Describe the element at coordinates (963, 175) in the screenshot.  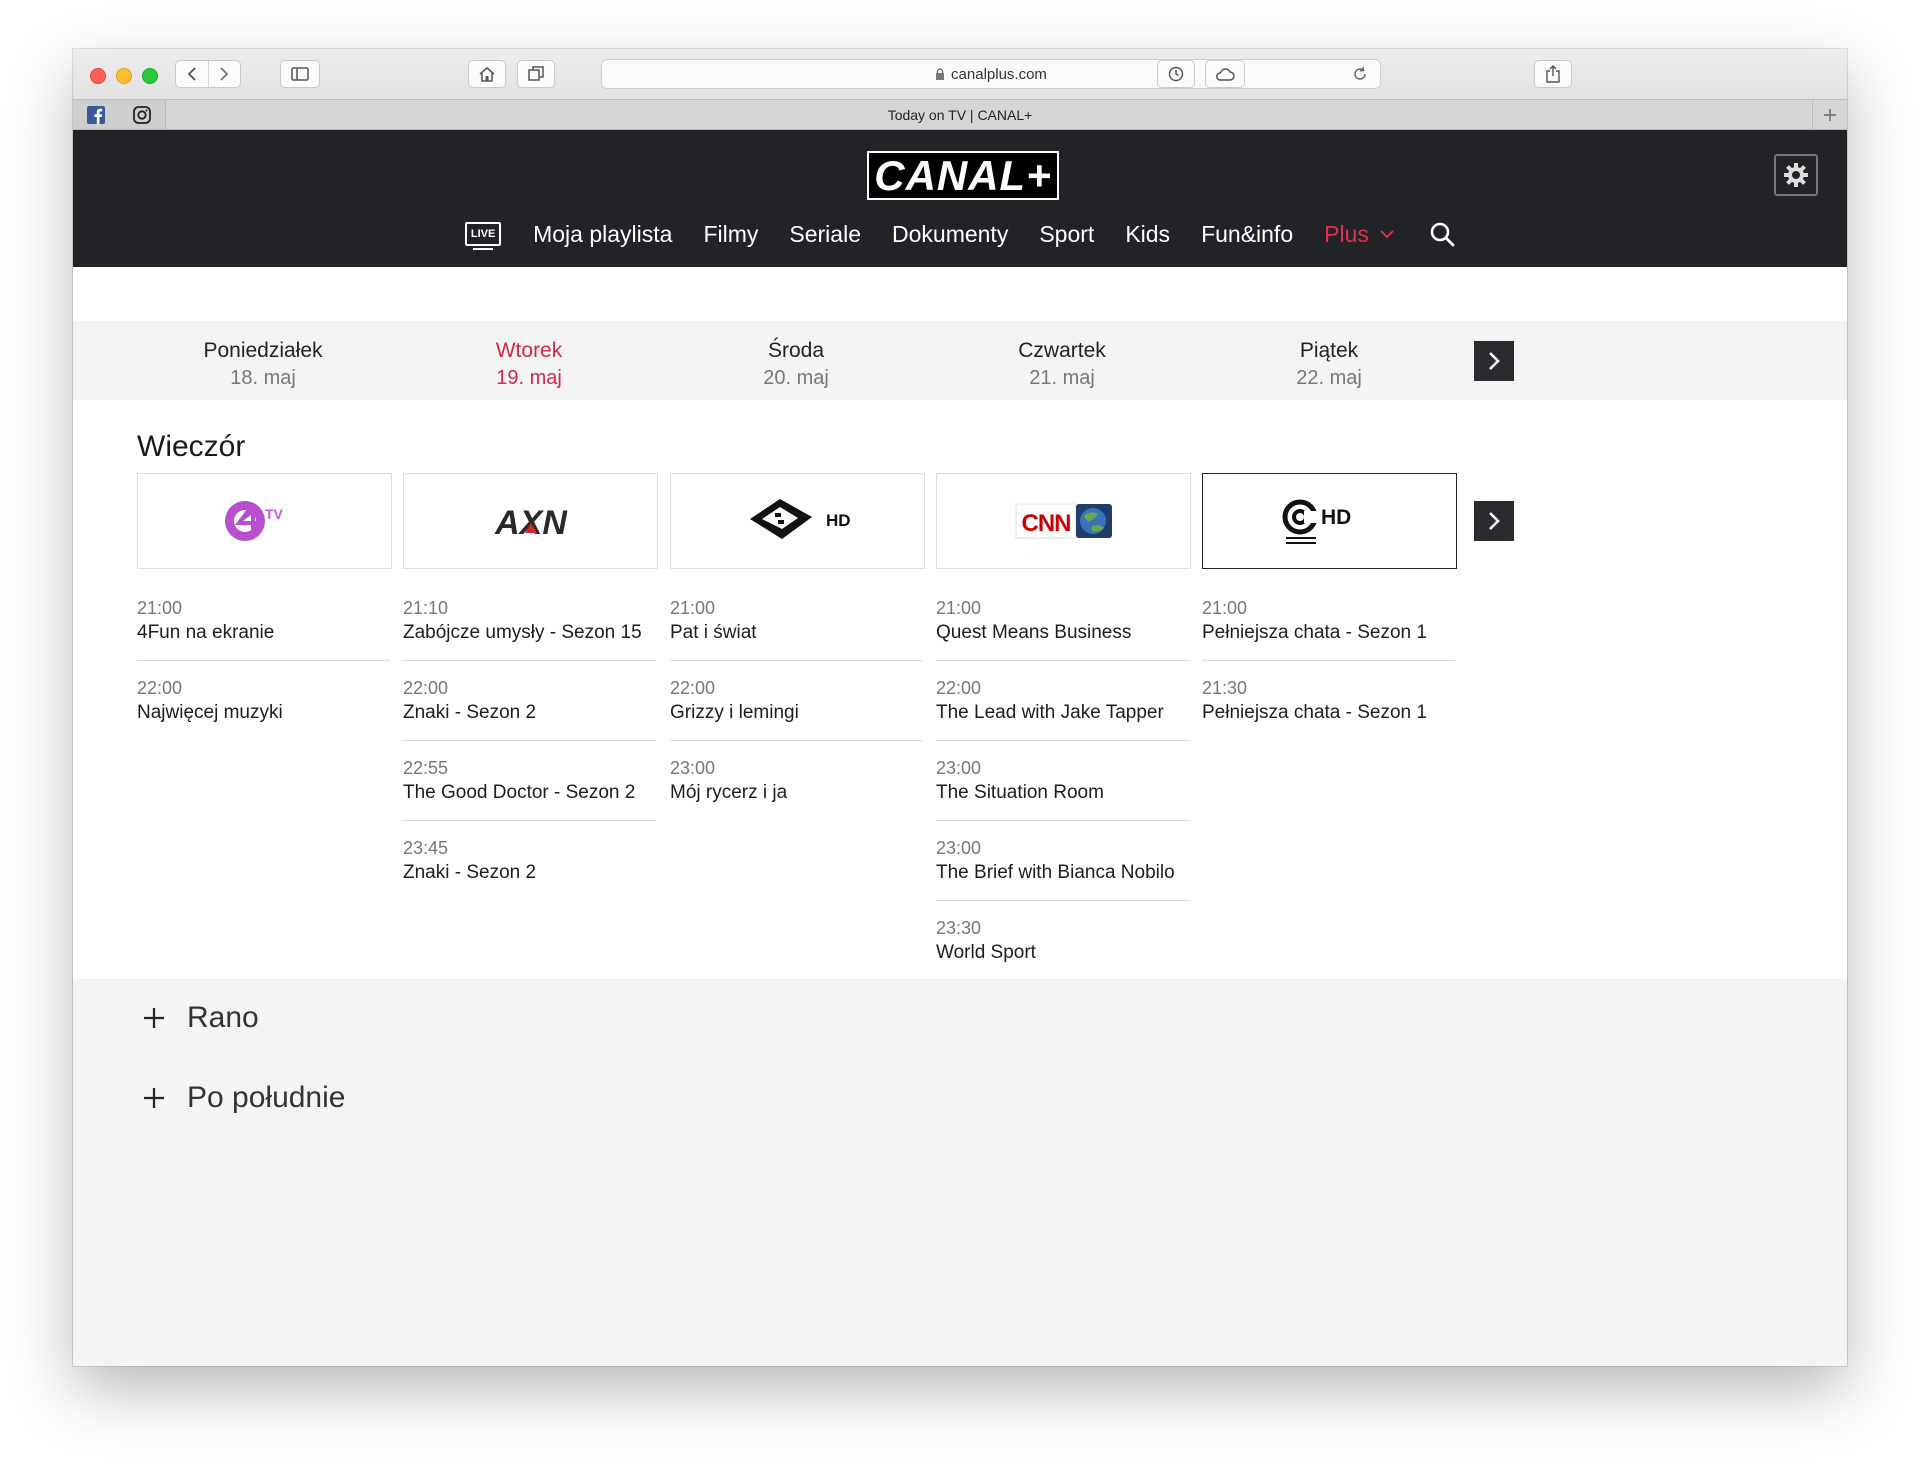
I see `canal-plus-logo: CANAL+` at that location.